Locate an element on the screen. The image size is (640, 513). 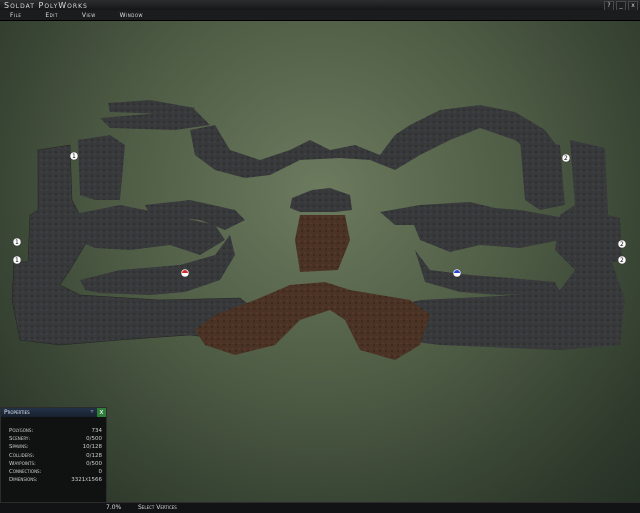
properties-header: Properties ▿ x is located at coordinates (53, 412).